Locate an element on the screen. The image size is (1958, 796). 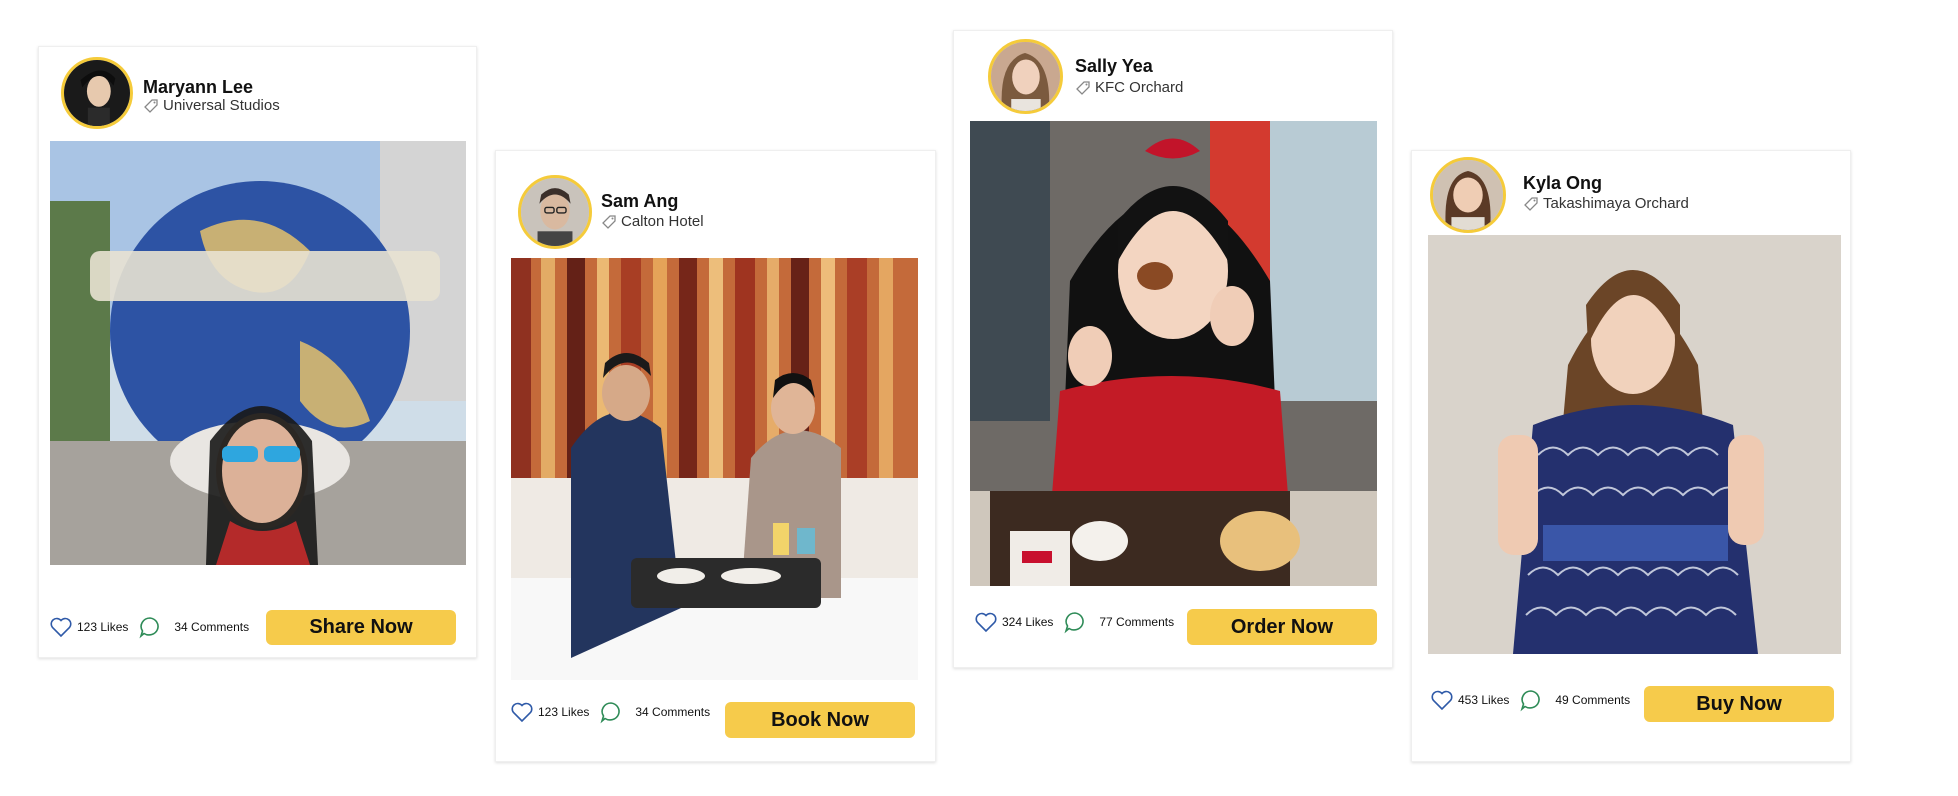
share-now-button: Share Now is located at coordinates (361, 627).